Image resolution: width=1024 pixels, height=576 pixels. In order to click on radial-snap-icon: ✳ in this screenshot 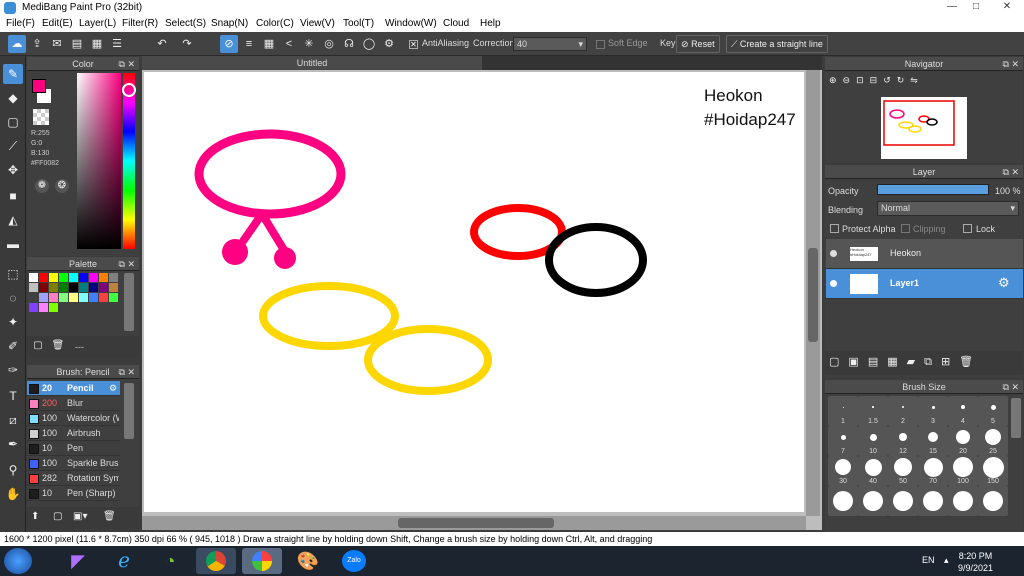, I will do `click(309, 44)`.